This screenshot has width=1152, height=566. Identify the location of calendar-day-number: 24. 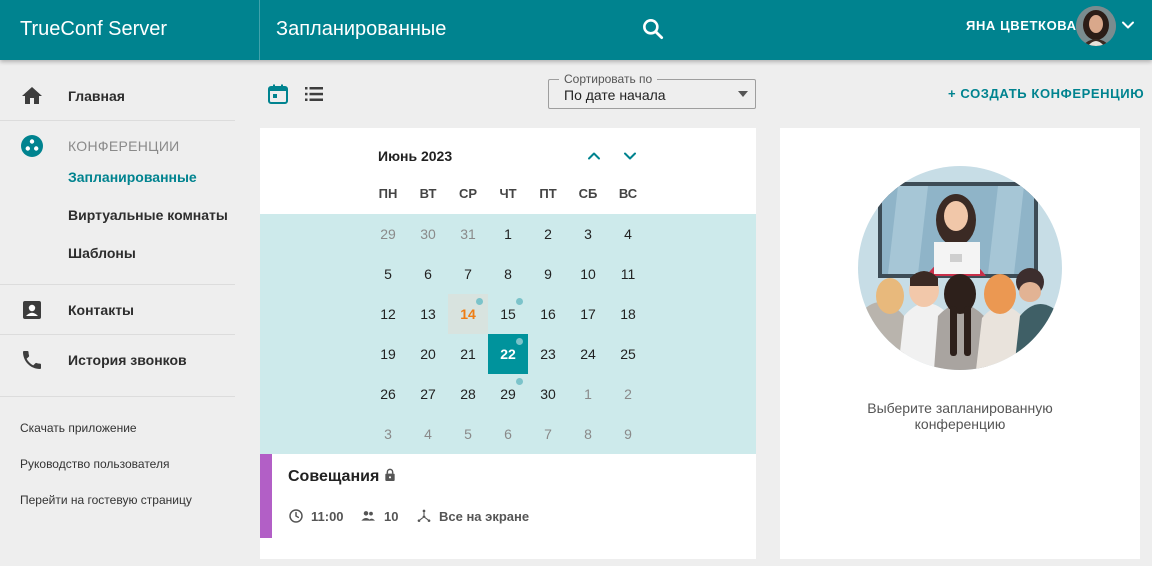
(588, 354).